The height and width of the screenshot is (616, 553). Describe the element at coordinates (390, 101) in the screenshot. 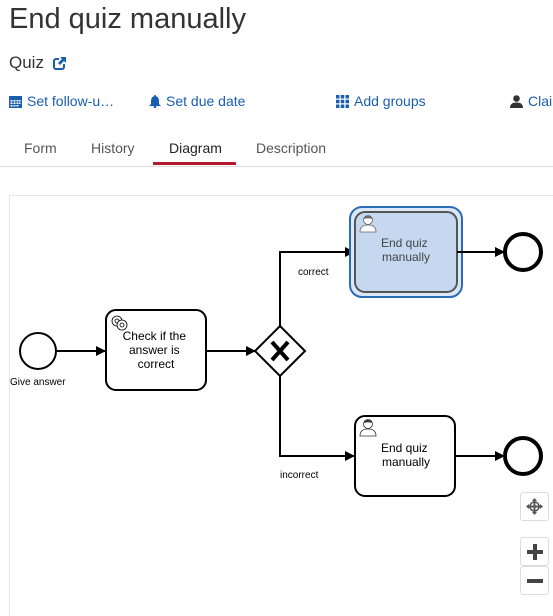

I see `add-groups-label: Add groups` at that location.